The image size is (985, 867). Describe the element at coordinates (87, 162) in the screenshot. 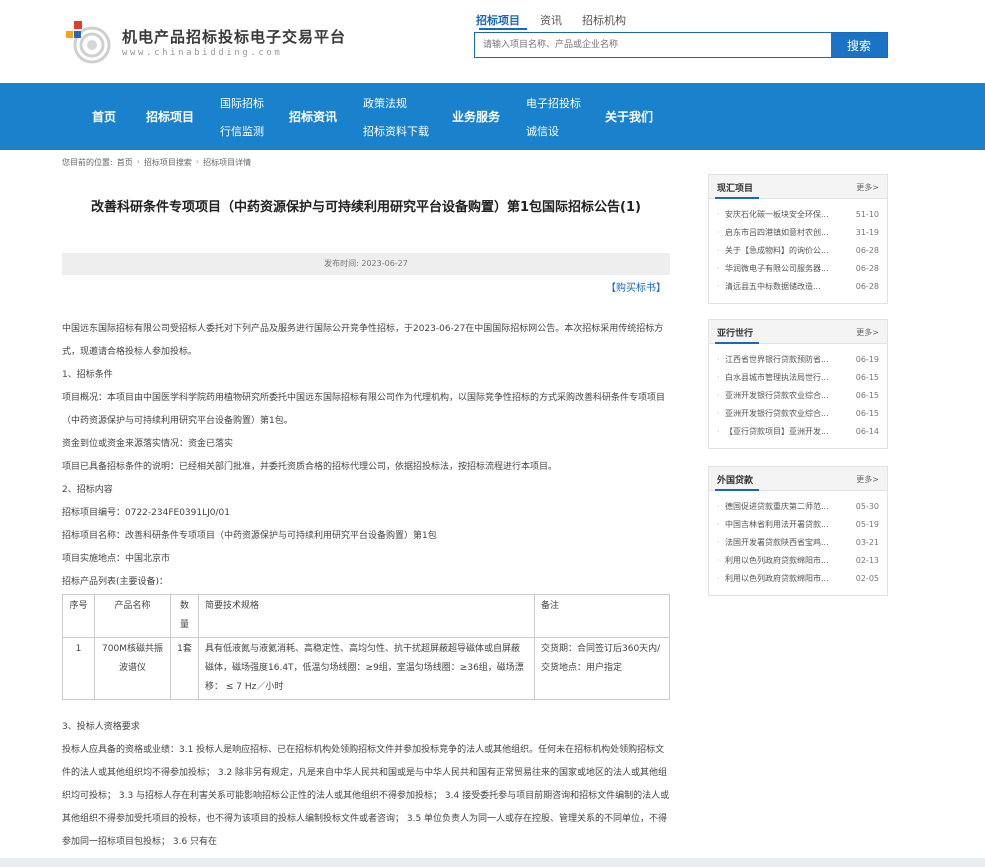

I see `breadcrumb-prefix: 您目前的位置:` at that location.